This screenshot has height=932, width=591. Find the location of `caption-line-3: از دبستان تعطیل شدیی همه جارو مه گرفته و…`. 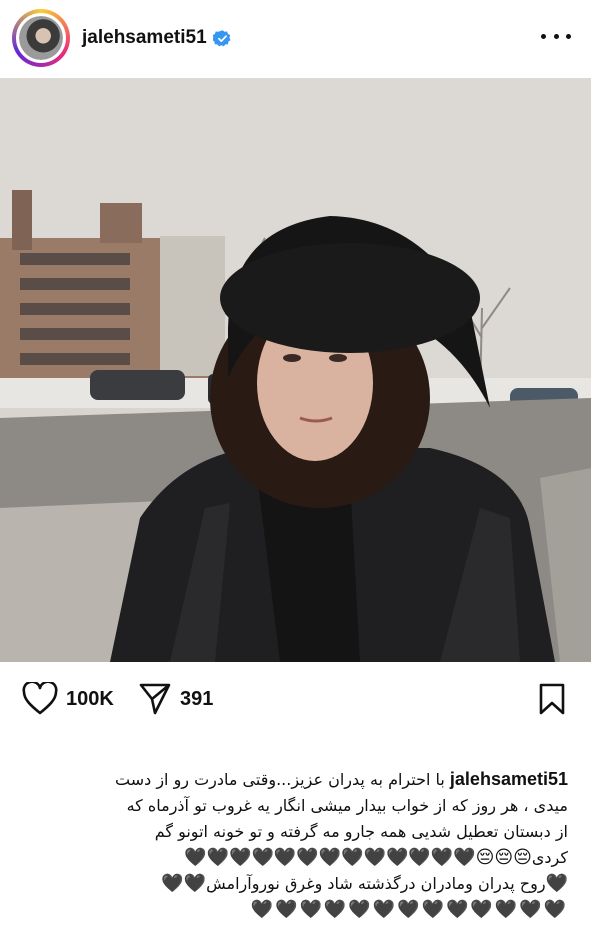

caption-line-3: از دبستان تعطیل شدیی همه جارو مه گرفته و… is located at coordinates (361, 831).